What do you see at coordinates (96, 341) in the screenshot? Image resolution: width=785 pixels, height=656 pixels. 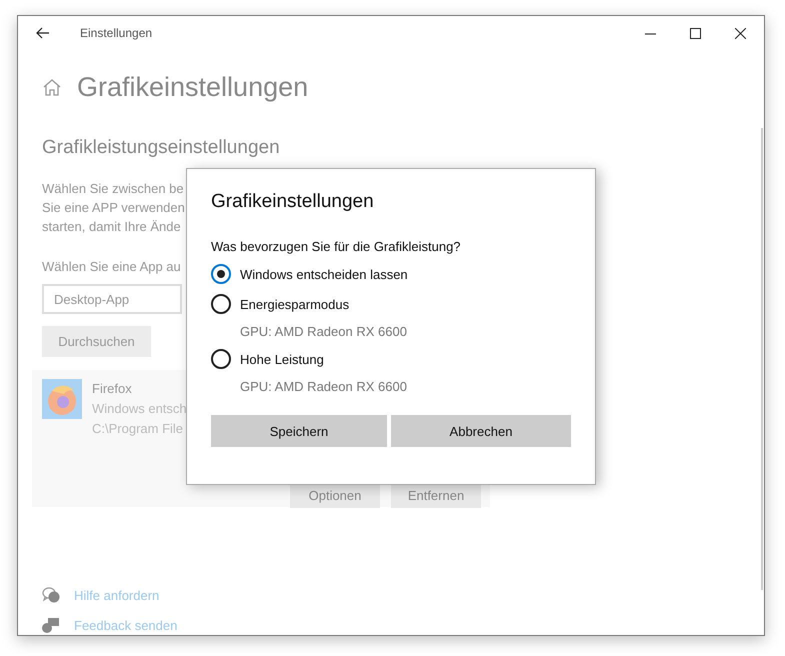 I see `browse-button: Durchsuchen` at bounding box center [96, 341].